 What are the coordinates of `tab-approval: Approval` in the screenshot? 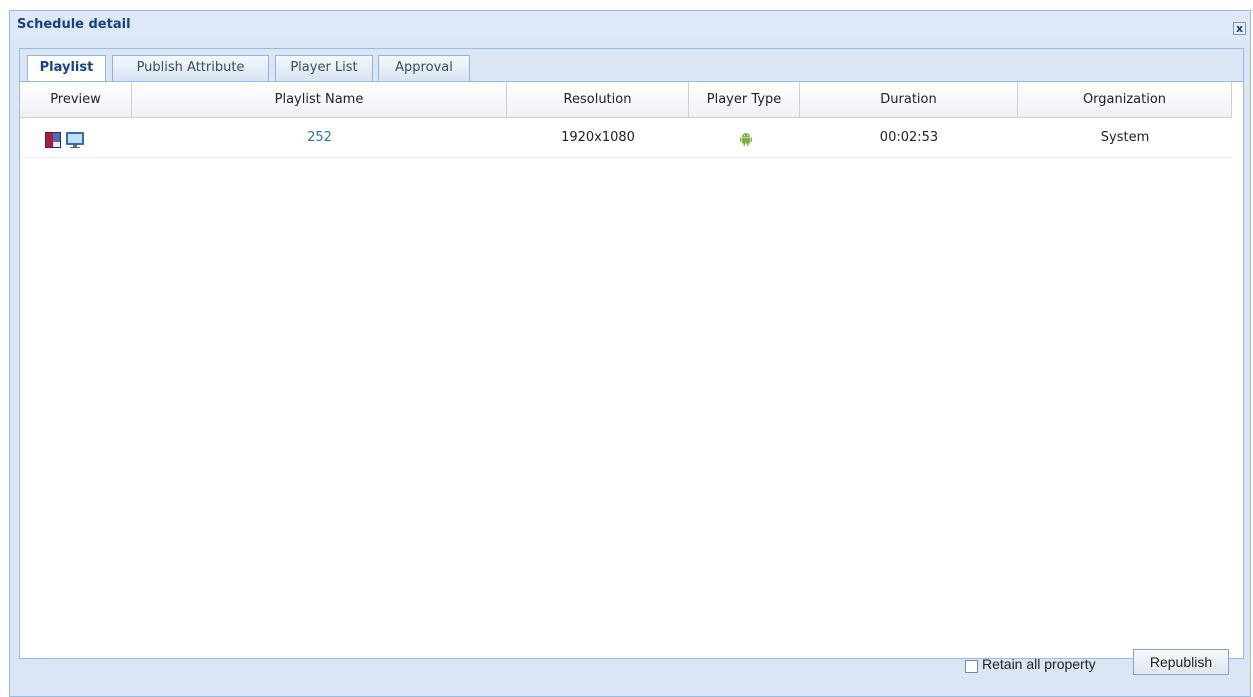 It's located at (424, 68).